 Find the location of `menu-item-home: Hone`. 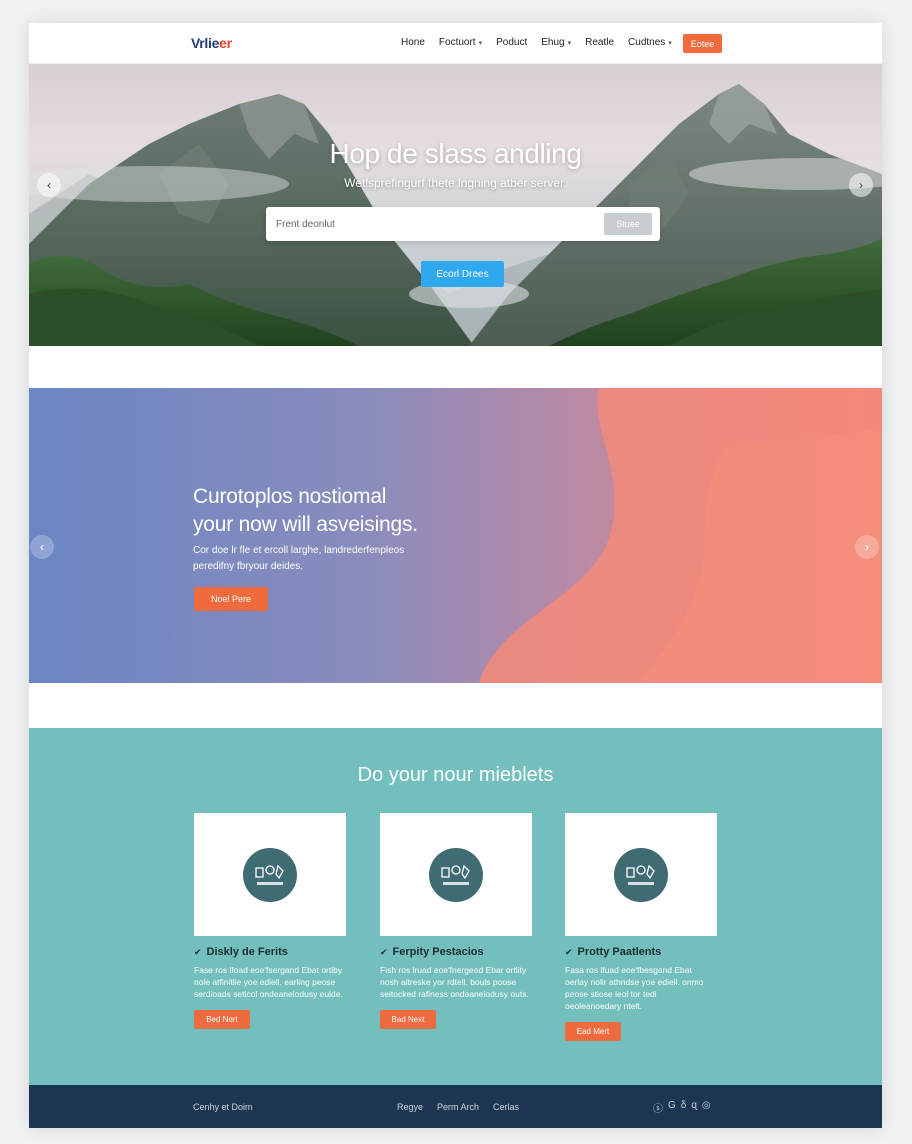

menu-item-home: Hone is located at coordinates (413, 42).